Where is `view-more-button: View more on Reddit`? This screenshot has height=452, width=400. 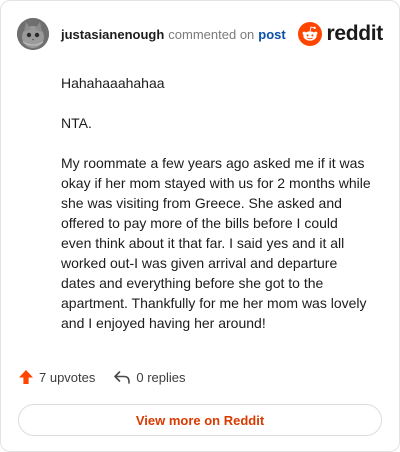
view-more-button: View more on Reddit is located at coordinates (200, 420).